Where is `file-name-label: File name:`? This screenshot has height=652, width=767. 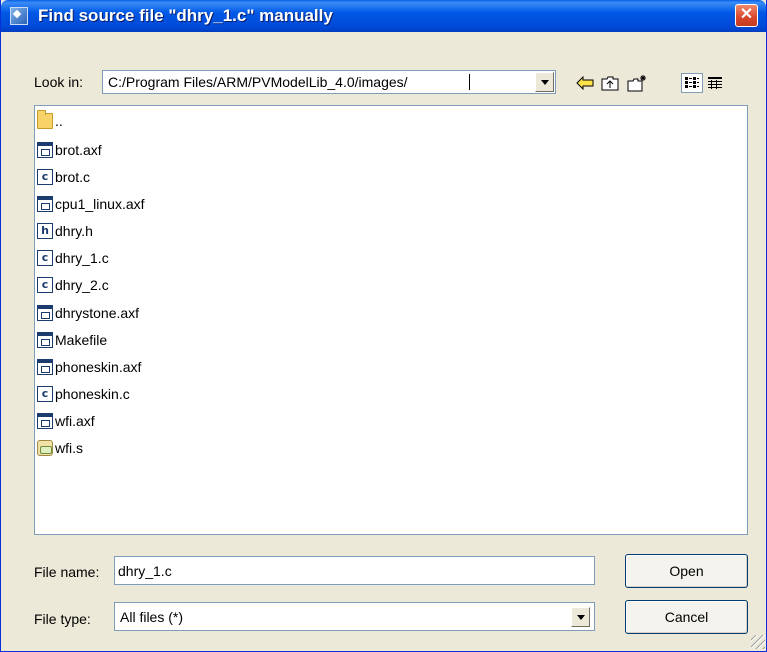
file-name-label: File name: is located at coordinates (67, 572).